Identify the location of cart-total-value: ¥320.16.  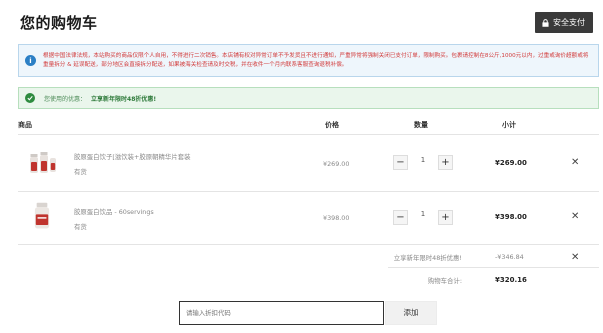
(511, 280).